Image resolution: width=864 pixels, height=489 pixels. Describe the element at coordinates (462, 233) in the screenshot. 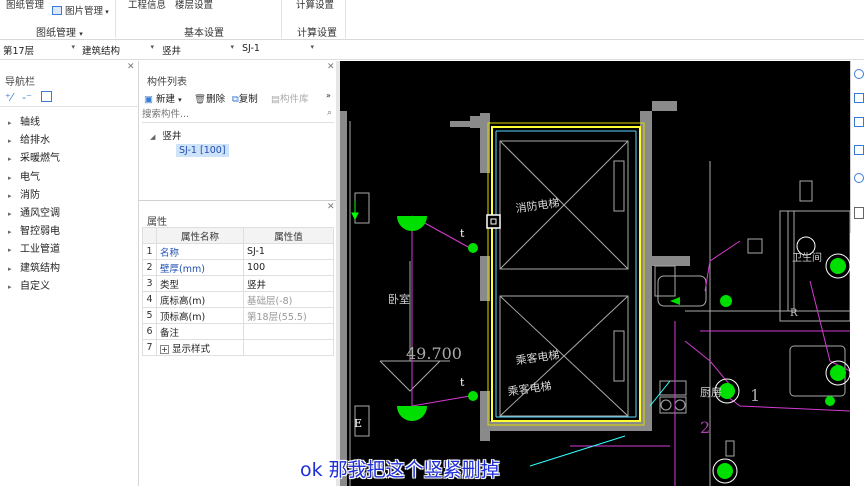

I see `label-t1: t` at that location.